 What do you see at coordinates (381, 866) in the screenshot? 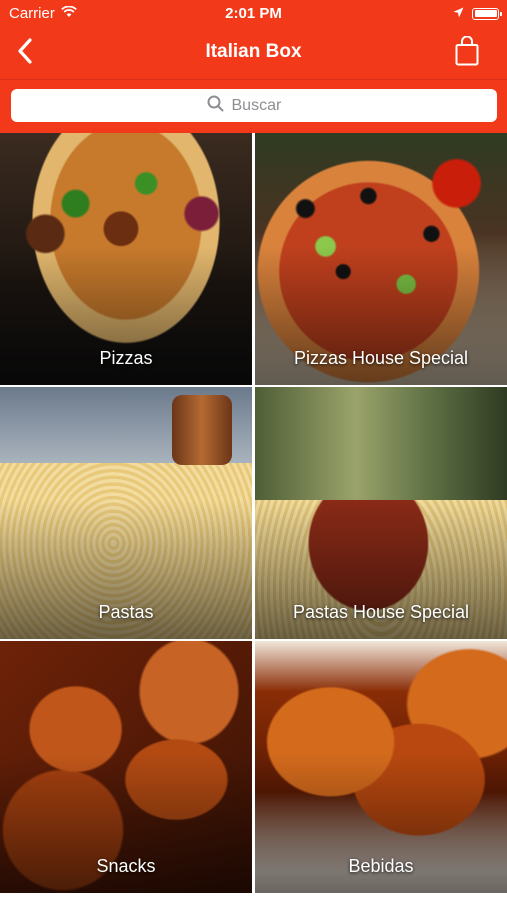
I see `category-label: Bebidas` at bounding box center [381, 866].